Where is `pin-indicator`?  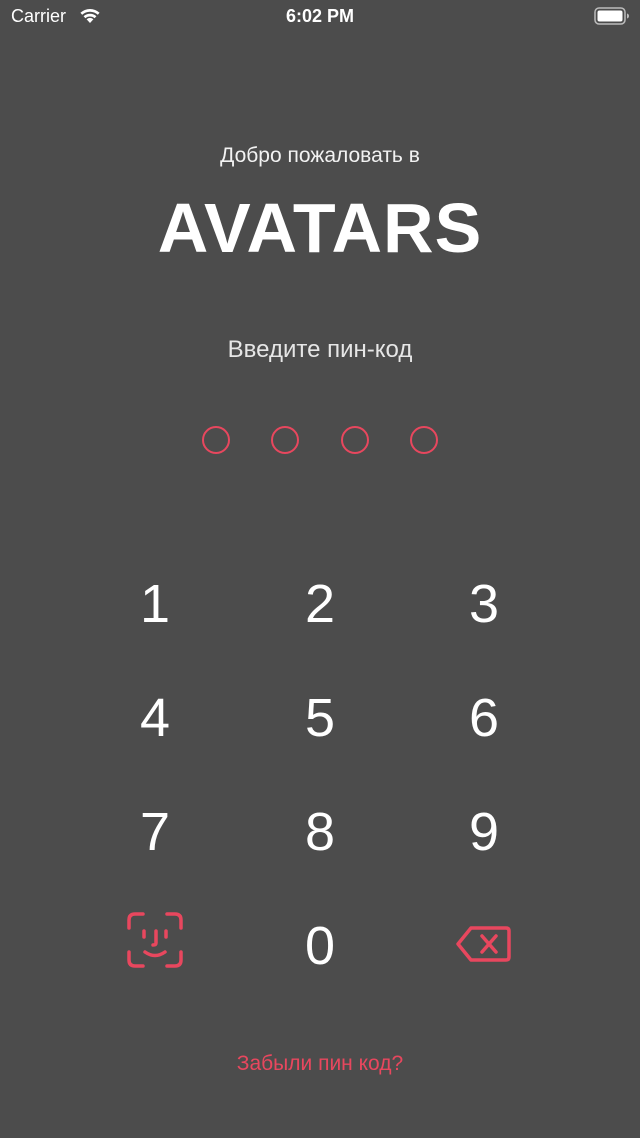 pin-indicator is located at coordinates (320, 442).